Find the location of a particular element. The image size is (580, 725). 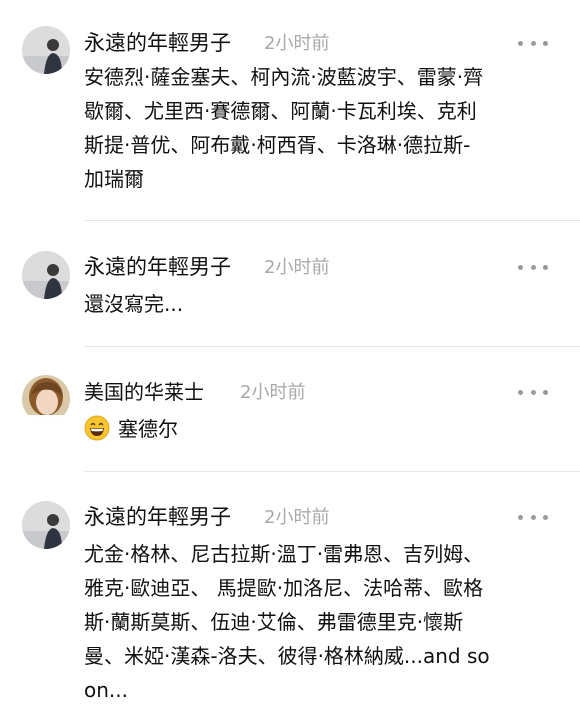

comment-line: 斯·蘭斯莫斯、伍迪·艾倫、弗雷德里克·懷斯 is located at coordinates (274, 622).